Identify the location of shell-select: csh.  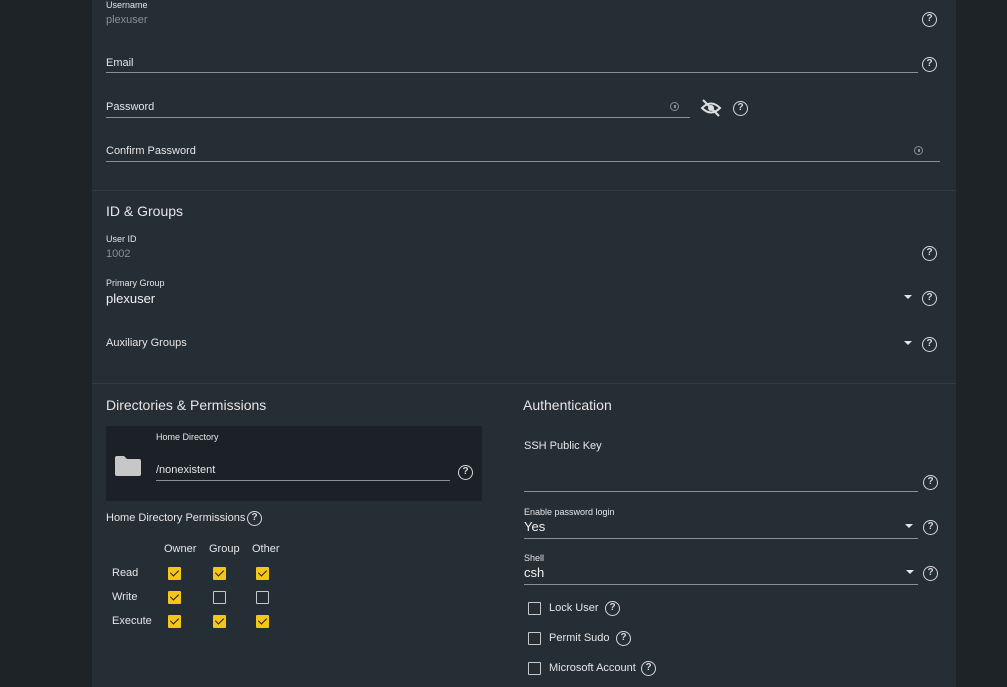
(534, 572).